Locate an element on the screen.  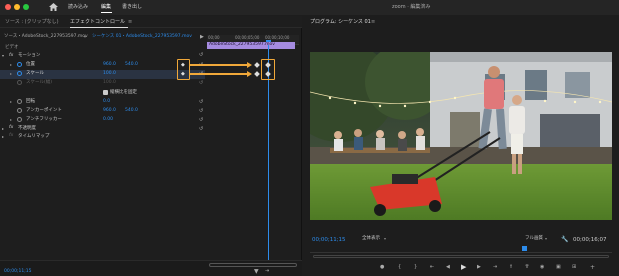
property-row-anchor: アンカーポイント 960.0 540.0 is located at coordinates (102, 111).